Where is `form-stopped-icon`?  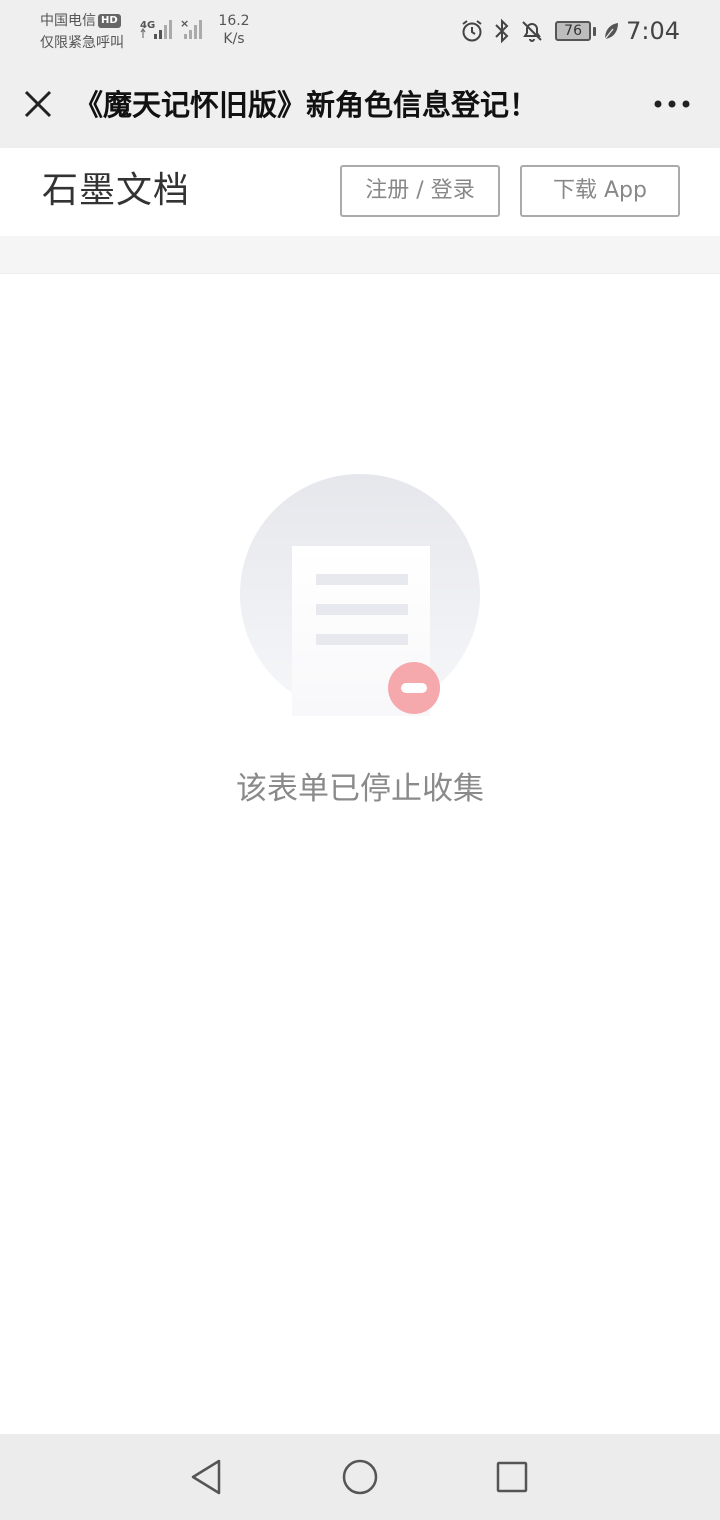 form-stopped-icon is located at coordinates (360, 595).